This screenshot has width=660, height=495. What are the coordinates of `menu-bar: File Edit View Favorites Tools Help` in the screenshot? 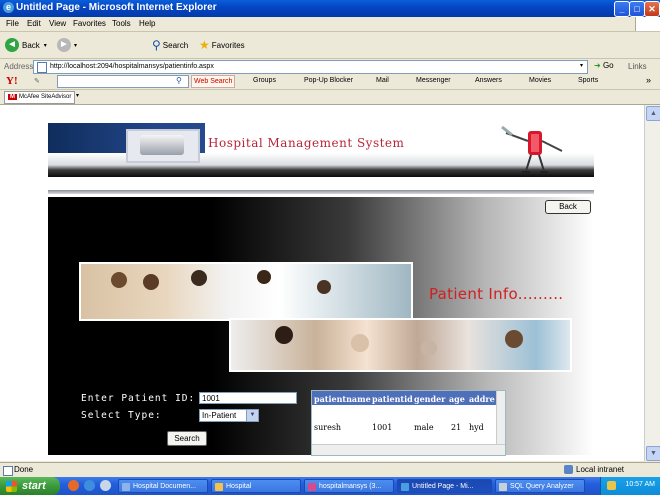 It's located at (330, 24).